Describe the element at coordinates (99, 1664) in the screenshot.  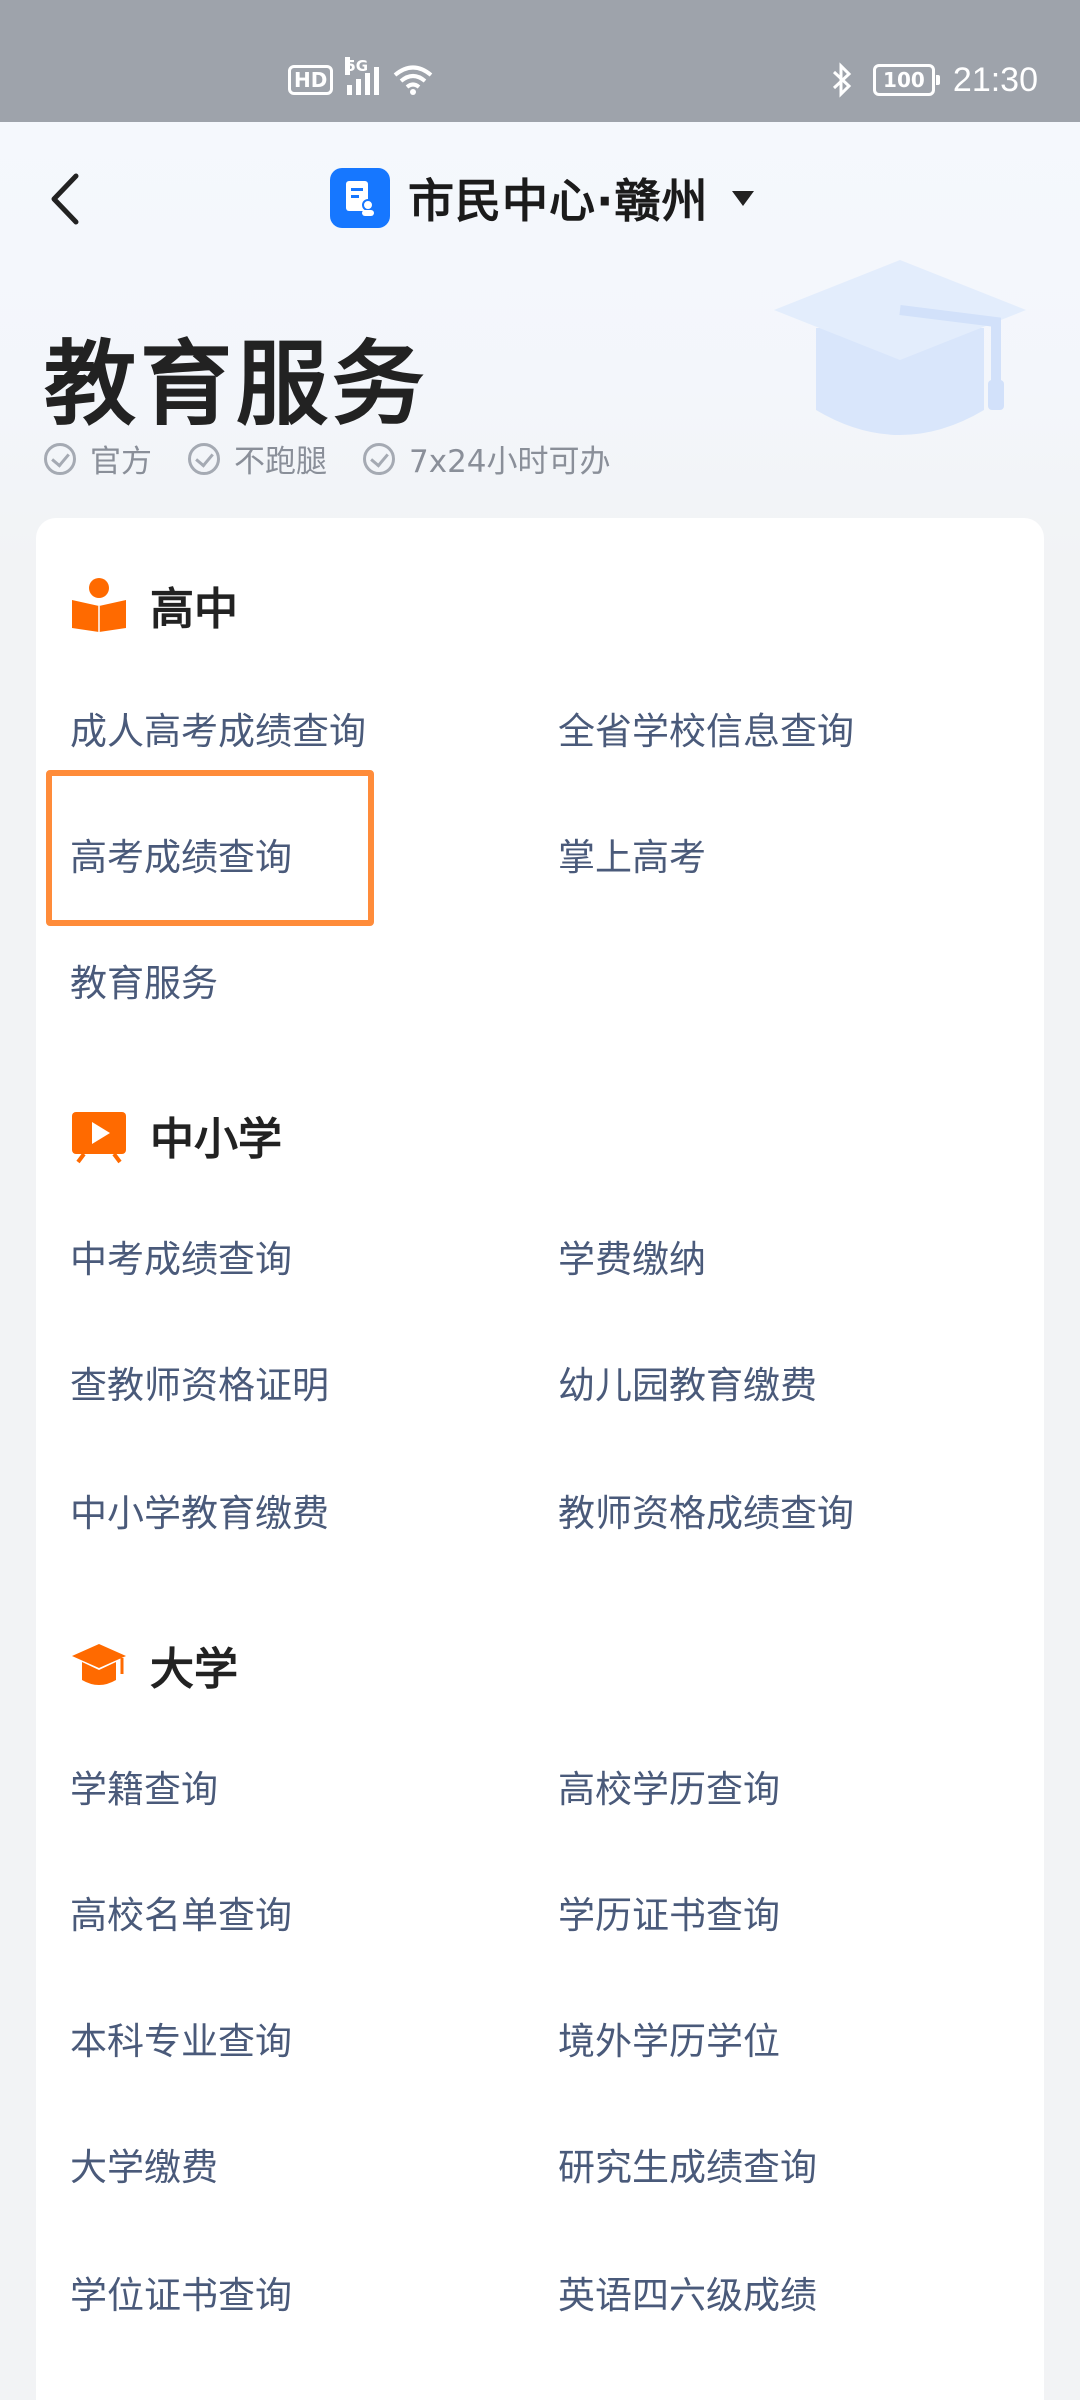
I see `graduation-cap-icon` at that location.